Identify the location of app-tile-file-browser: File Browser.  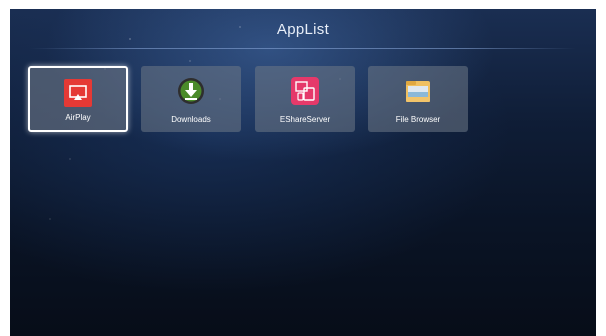
(418, 99).